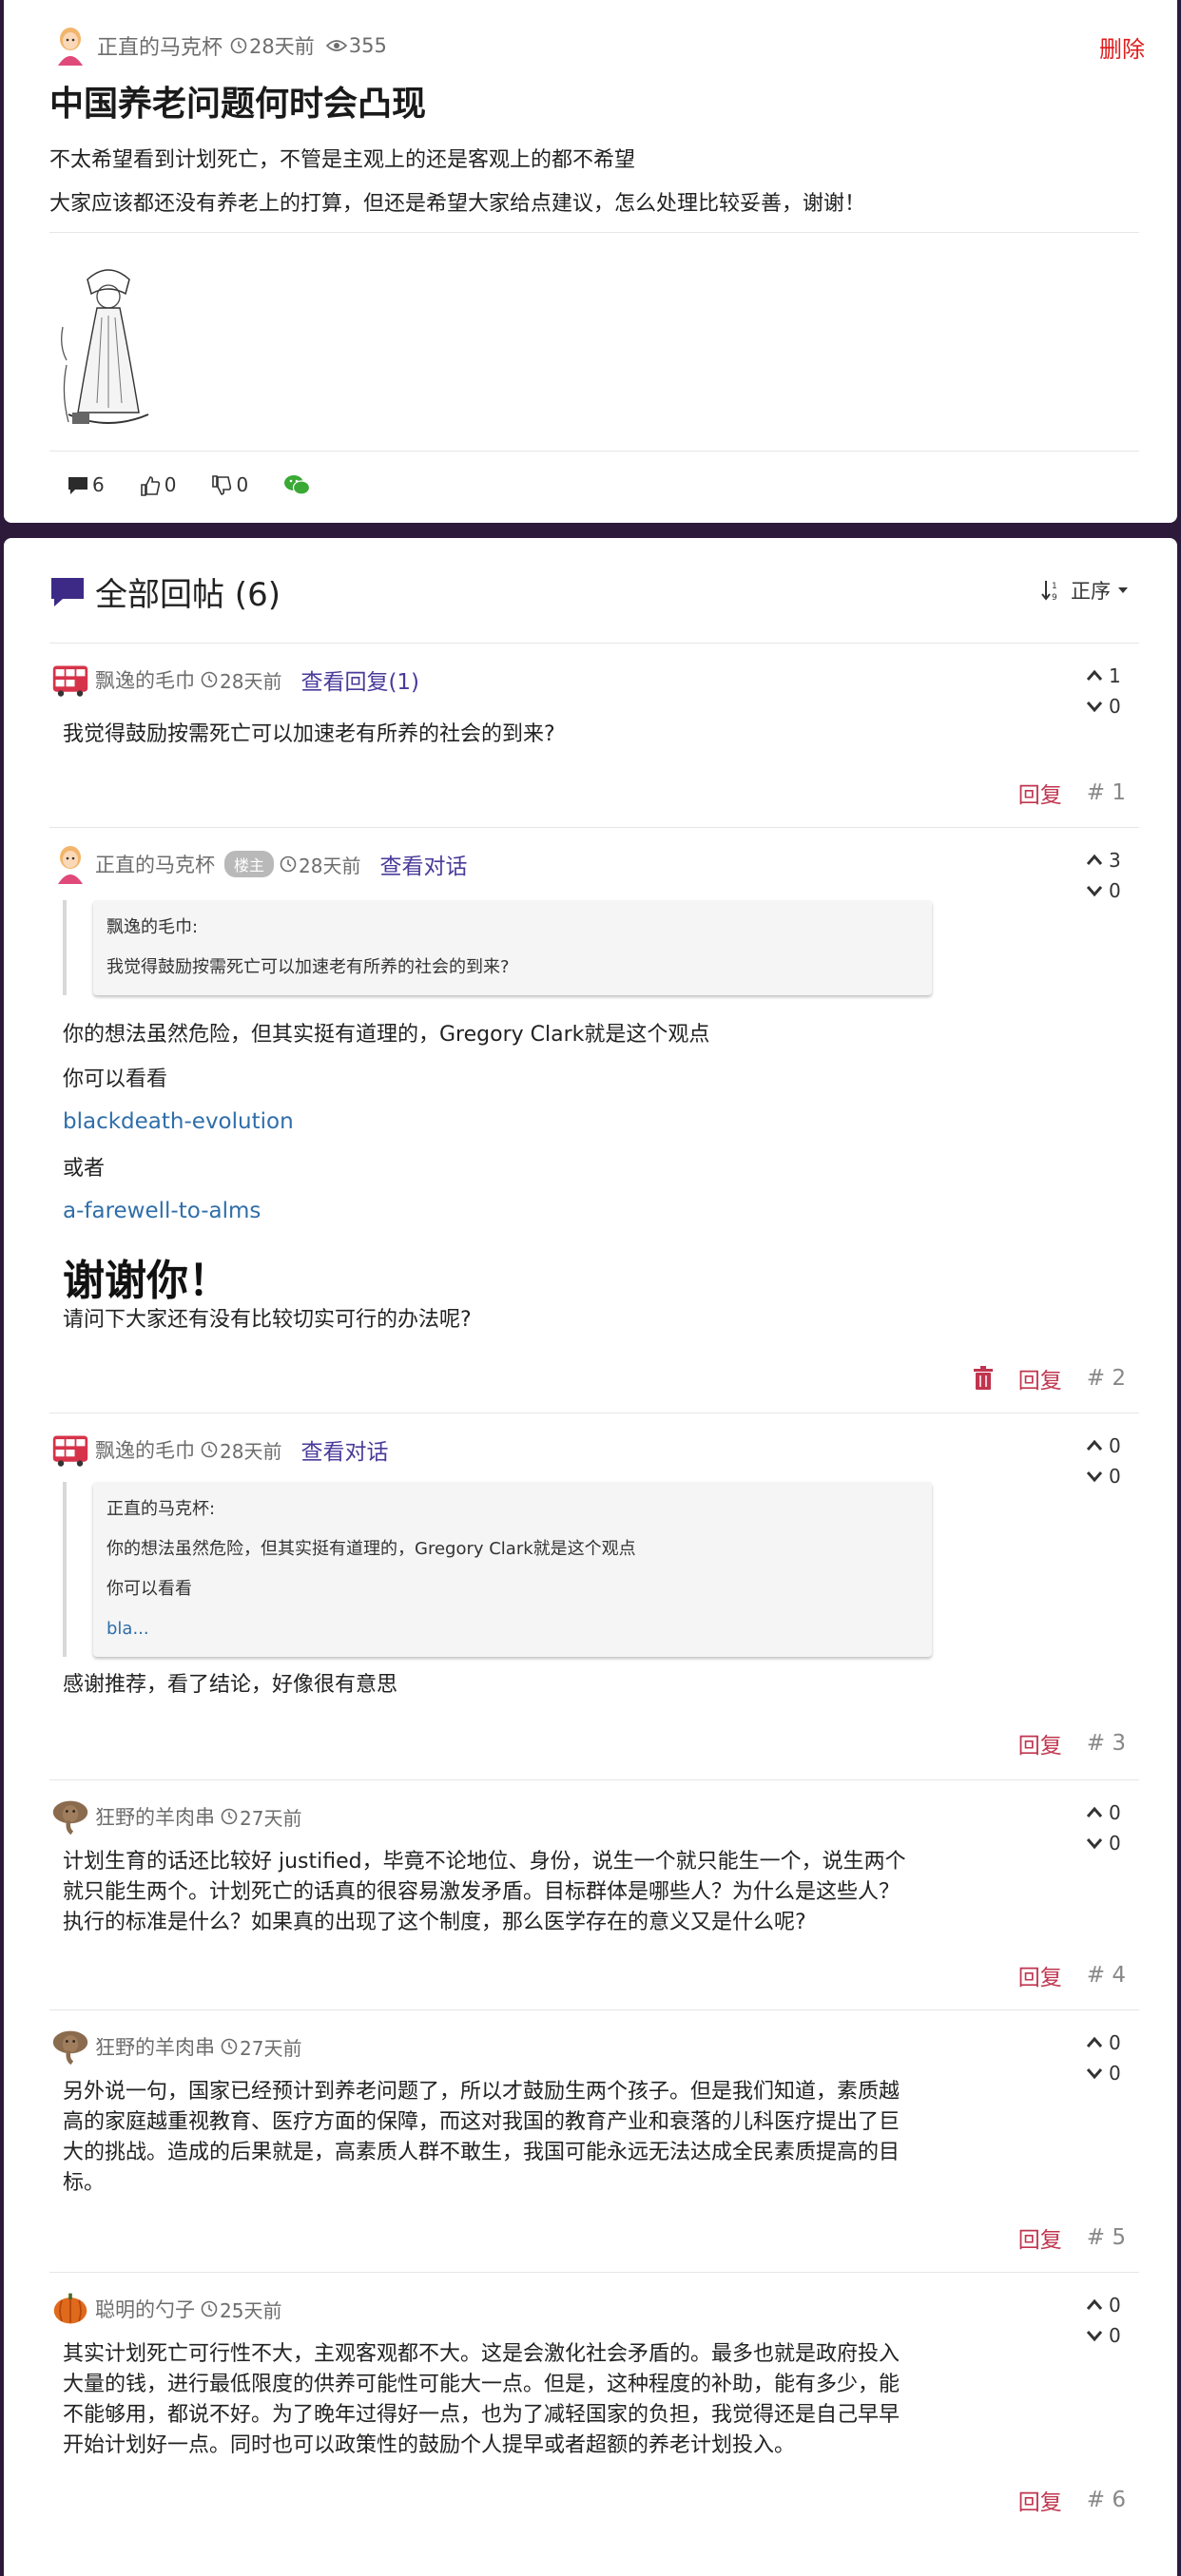 Image resolution: width=1181 pixels, height=2576 pixels. What do you see at coordinates (309, 734) in the screenshot?
I see `reply-body: 我觉得鼓励按需死亡可以加速老有所养的社会的到来?` at bounding box center [309, 734].